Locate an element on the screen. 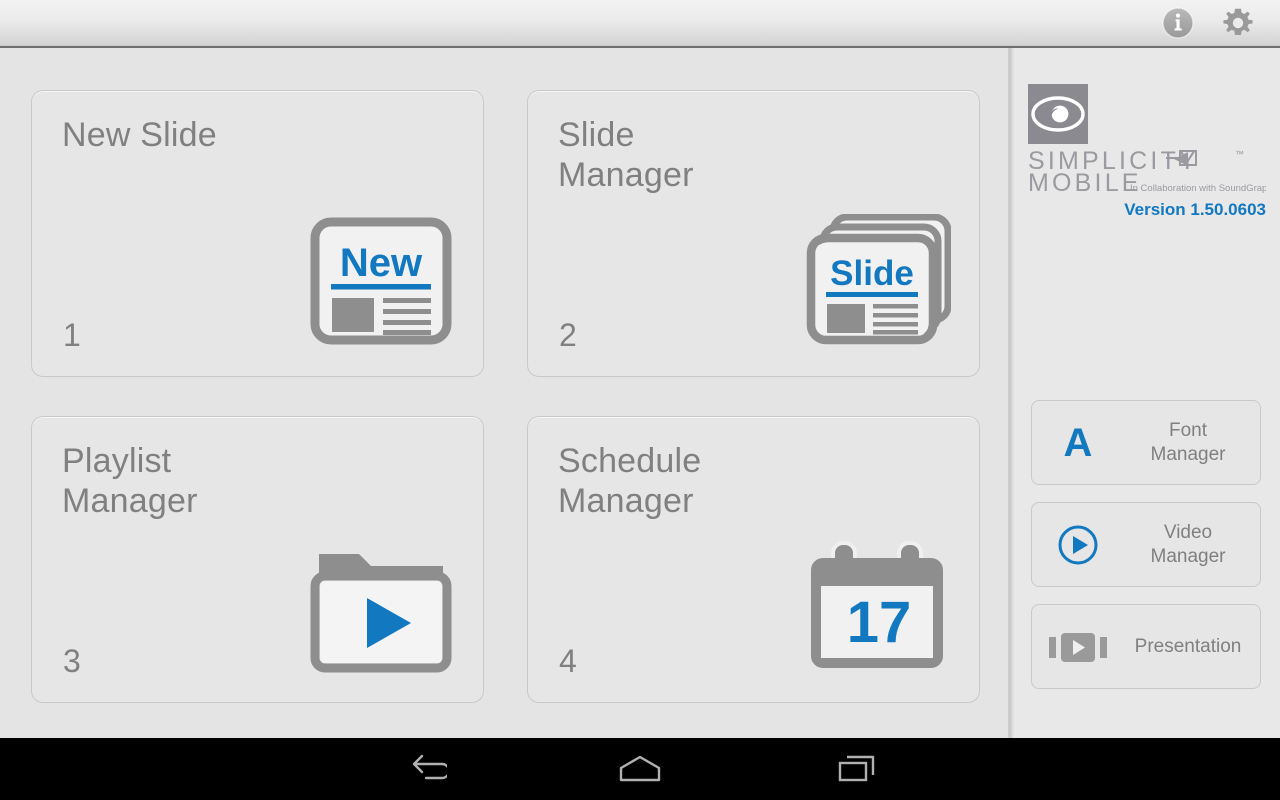 This screenshot has width=1280, height=800. nav-recents-button is located at coordinates (857, 769).